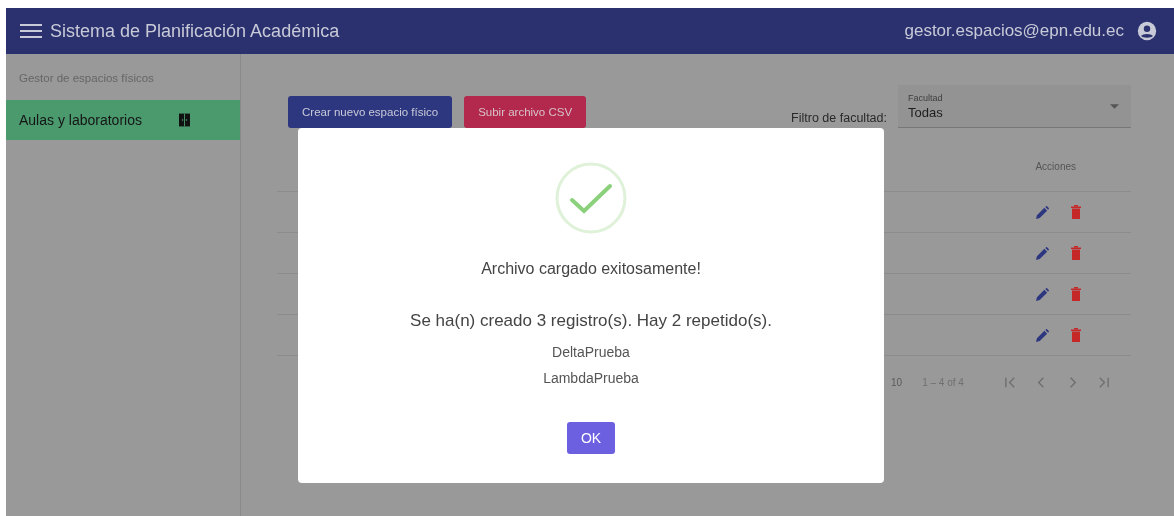  What do you see at coordinates (1014, 31) in the screenshot?
I see `user-email: gestor.espacios@epn.edu.ec` at bounding box center [1014, 31].